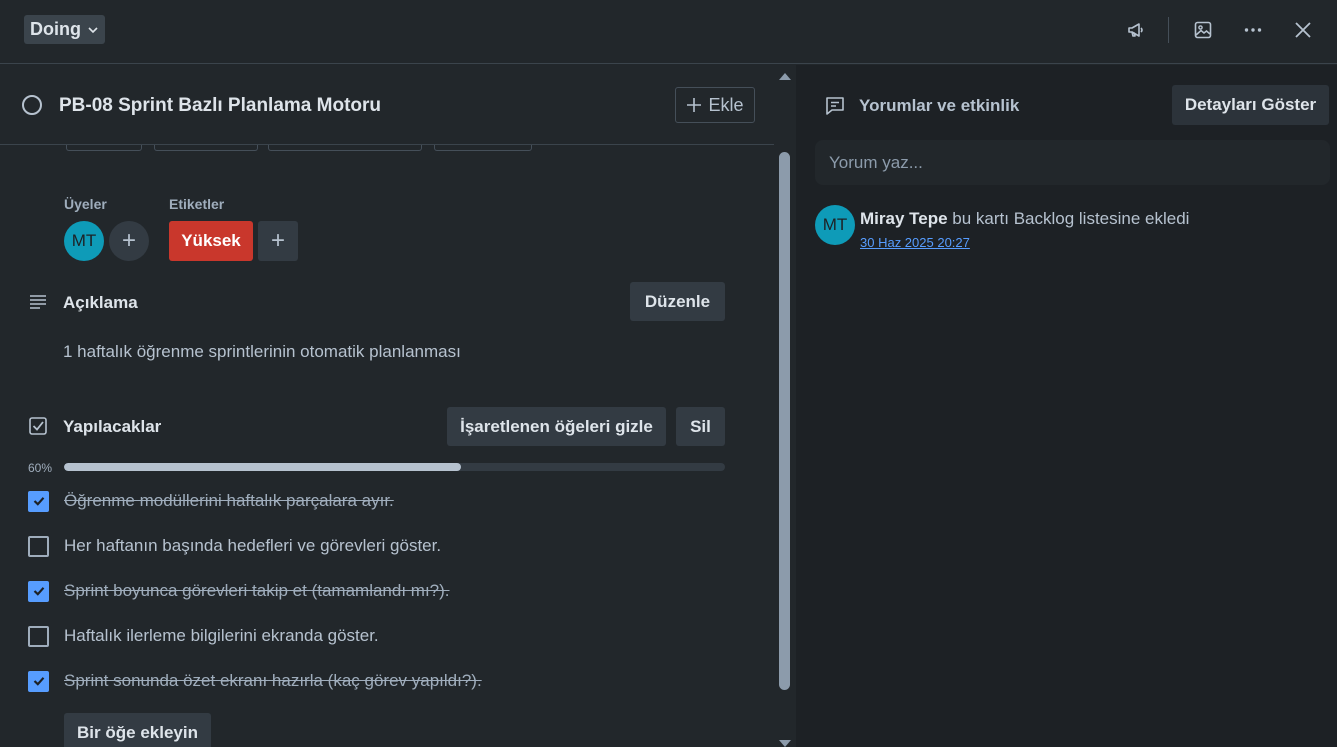 This screenshot has width=1337, height=747. Describe the element at coordinates (387, 105) in the screenshot. I see `card-header: PB-08 Sprint Bazlı Planlama Motoru Ekle` at that location.